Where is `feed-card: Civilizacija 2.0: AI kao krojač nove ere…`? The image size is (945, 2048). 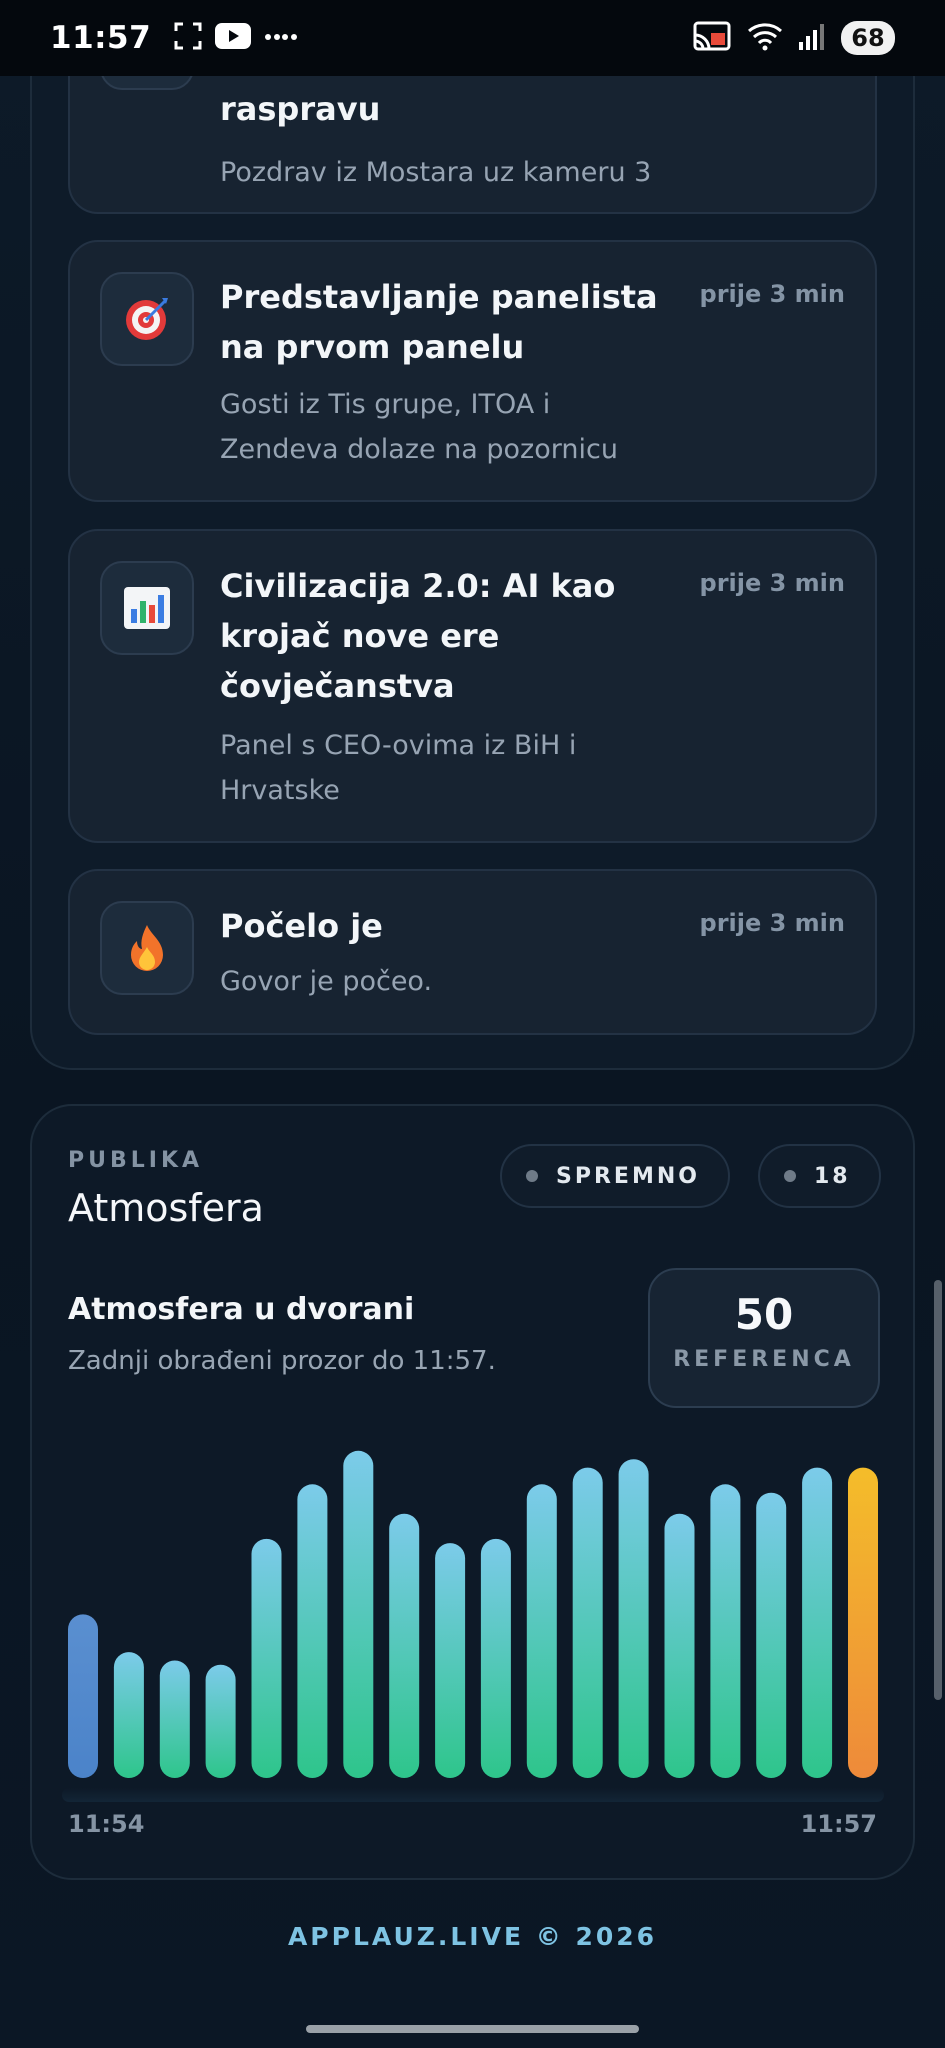 feed-card: Civilizacija 2.0: AI kao krojač nove ere… is located at coordinates (472, 686).